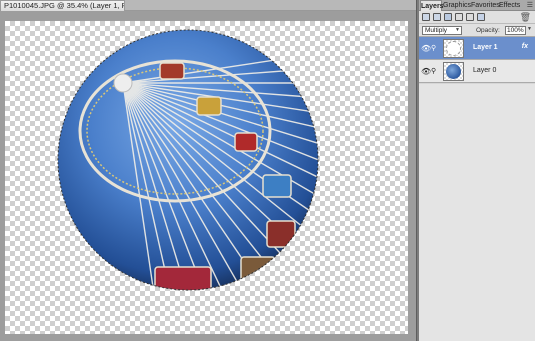 The height and width of the screenshot is (341, 535). Describe the element at coordinates (485, 47) in the screenshot. I see `layer-name: Layer 1` at that location.